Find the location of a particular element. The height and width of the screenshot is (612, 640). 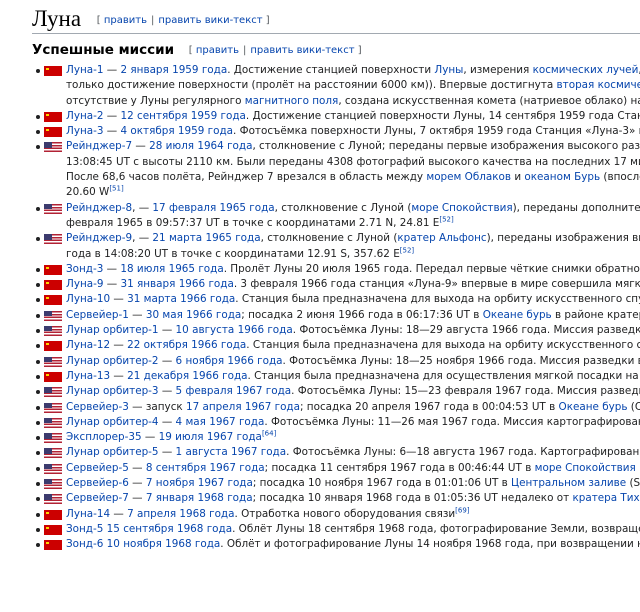

mission-text: и is located at coordinates (518, 177).